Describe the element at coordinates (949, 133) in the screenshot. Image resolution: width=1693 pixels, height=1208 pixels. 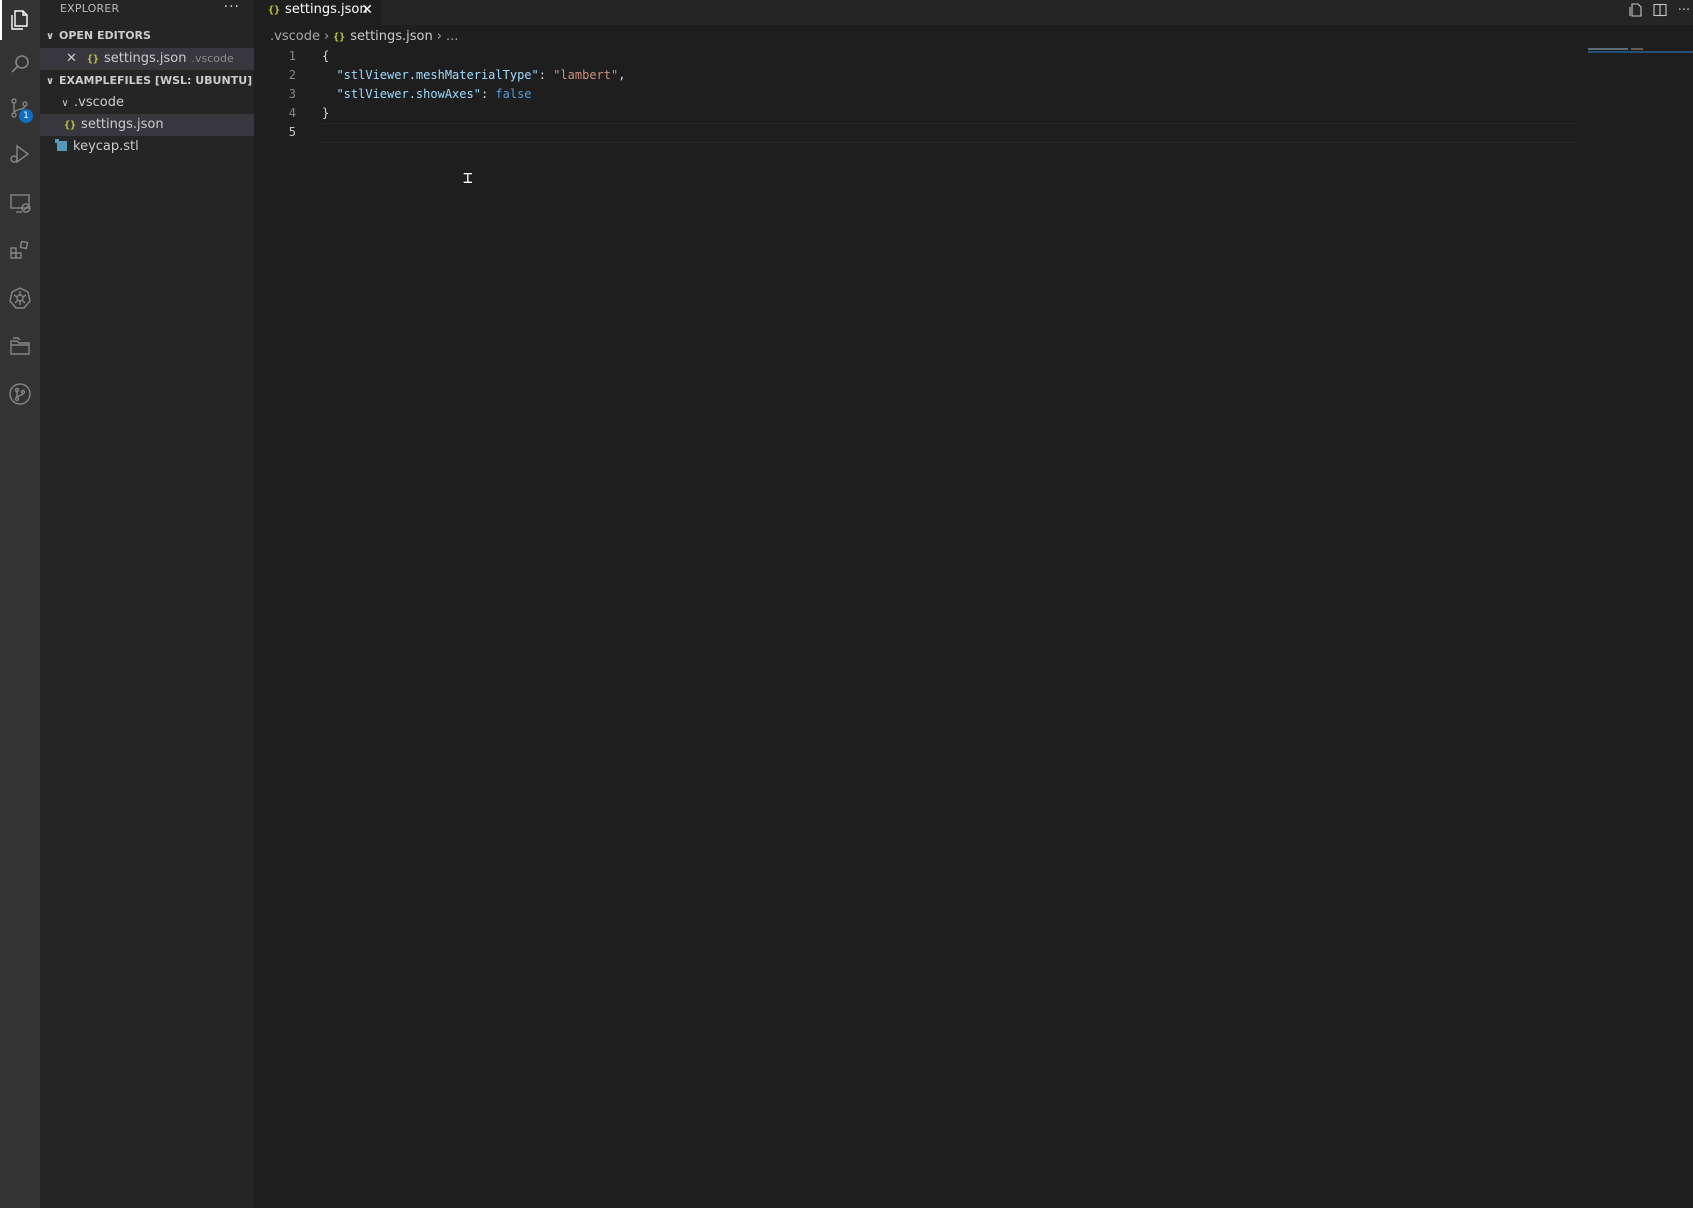
I see `current-line-highlight` at that location.